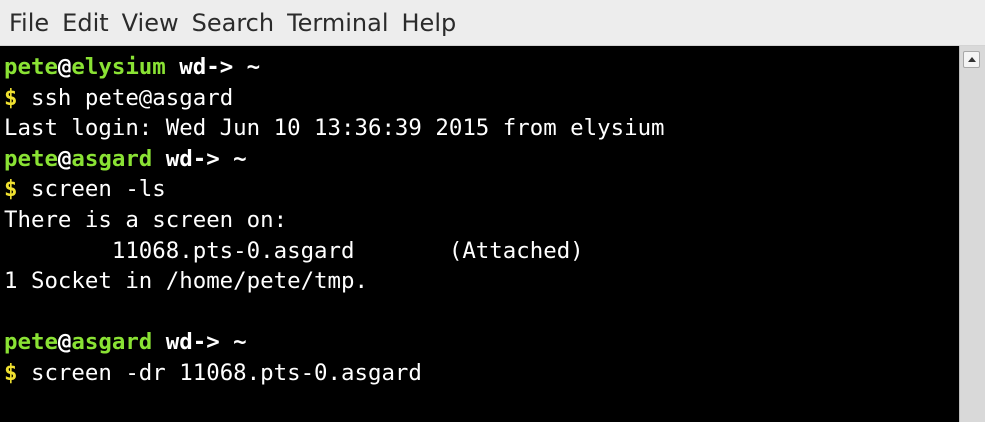  I want to click on command-text: screen -dr 11068.pts-0.asgard, so click(219, 372).